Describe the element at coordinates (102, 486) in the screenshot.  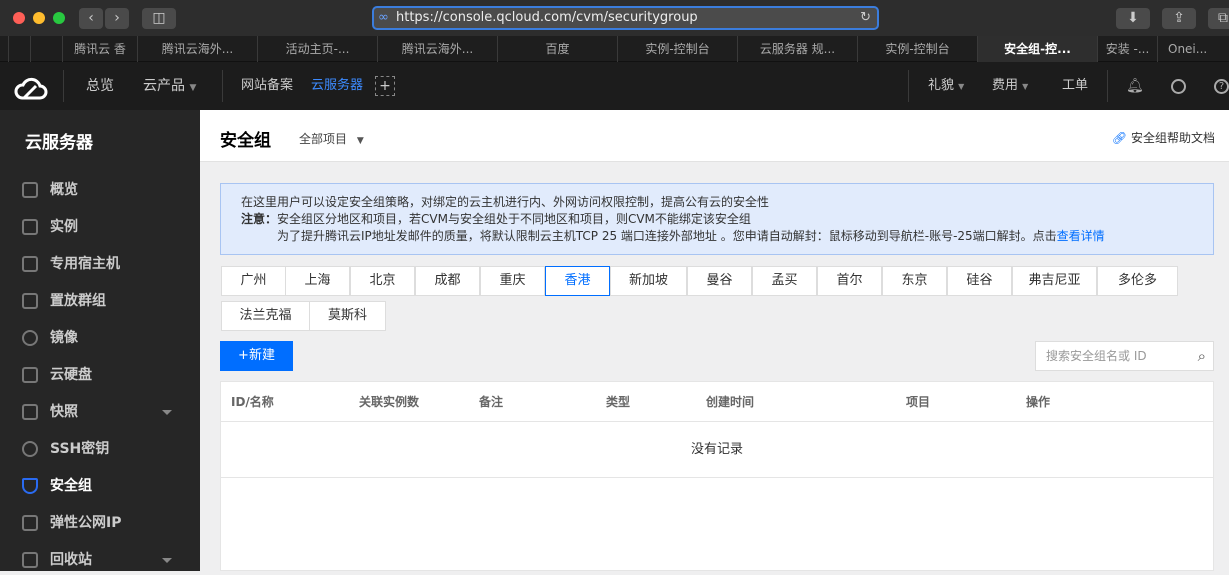
I see `sidebar-item-security-group: 安全组` at that location.